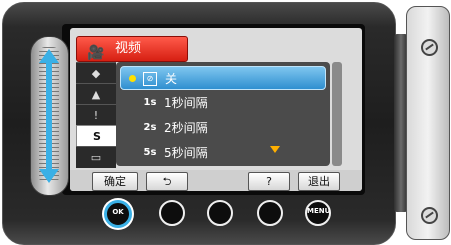  Describe the element at coordinates (49, 56) in the screenshot. I see `arrow-up-icon` at that location.